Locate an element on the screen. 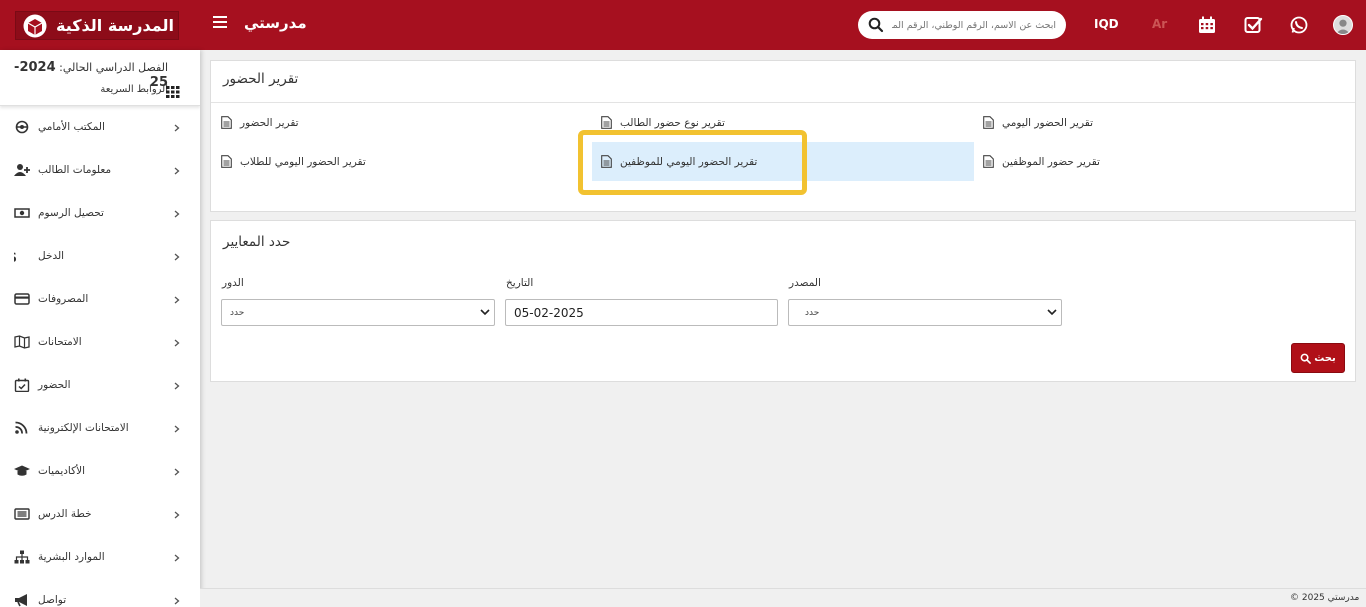 The image size is (1366, 607). sidebar-item-online-exams: الامتحانات الإلكترونية is located at coordinates (100, 428).